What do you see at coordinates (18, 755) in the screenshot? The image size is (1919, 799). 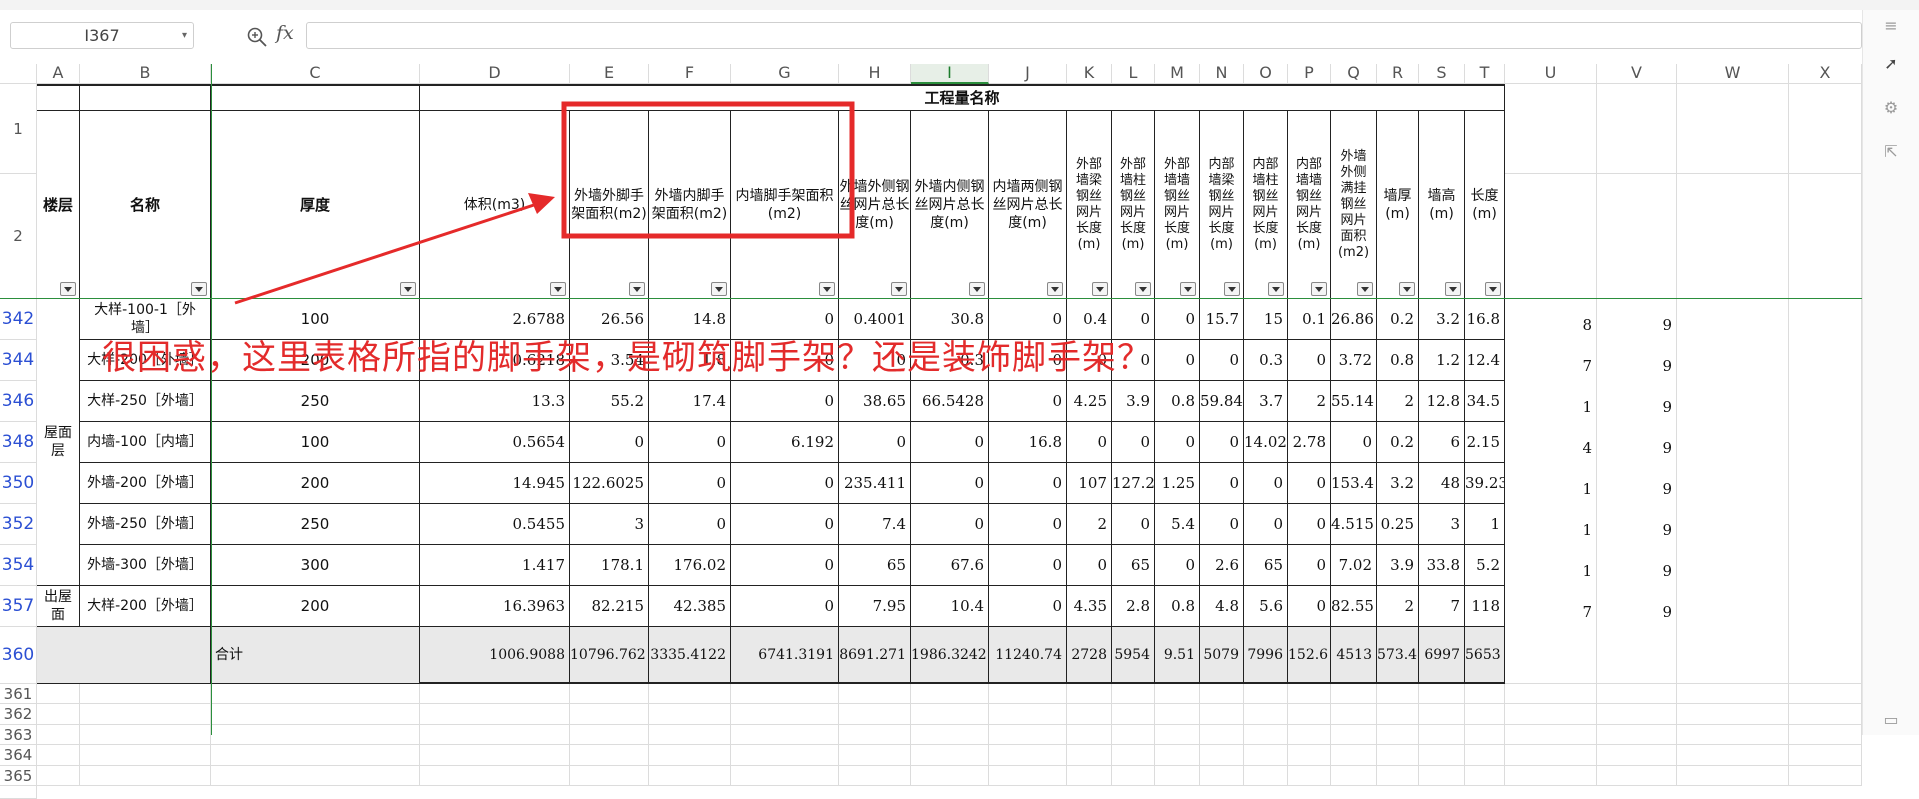 I see `row-header: 364` at bounding box center [18, 755].